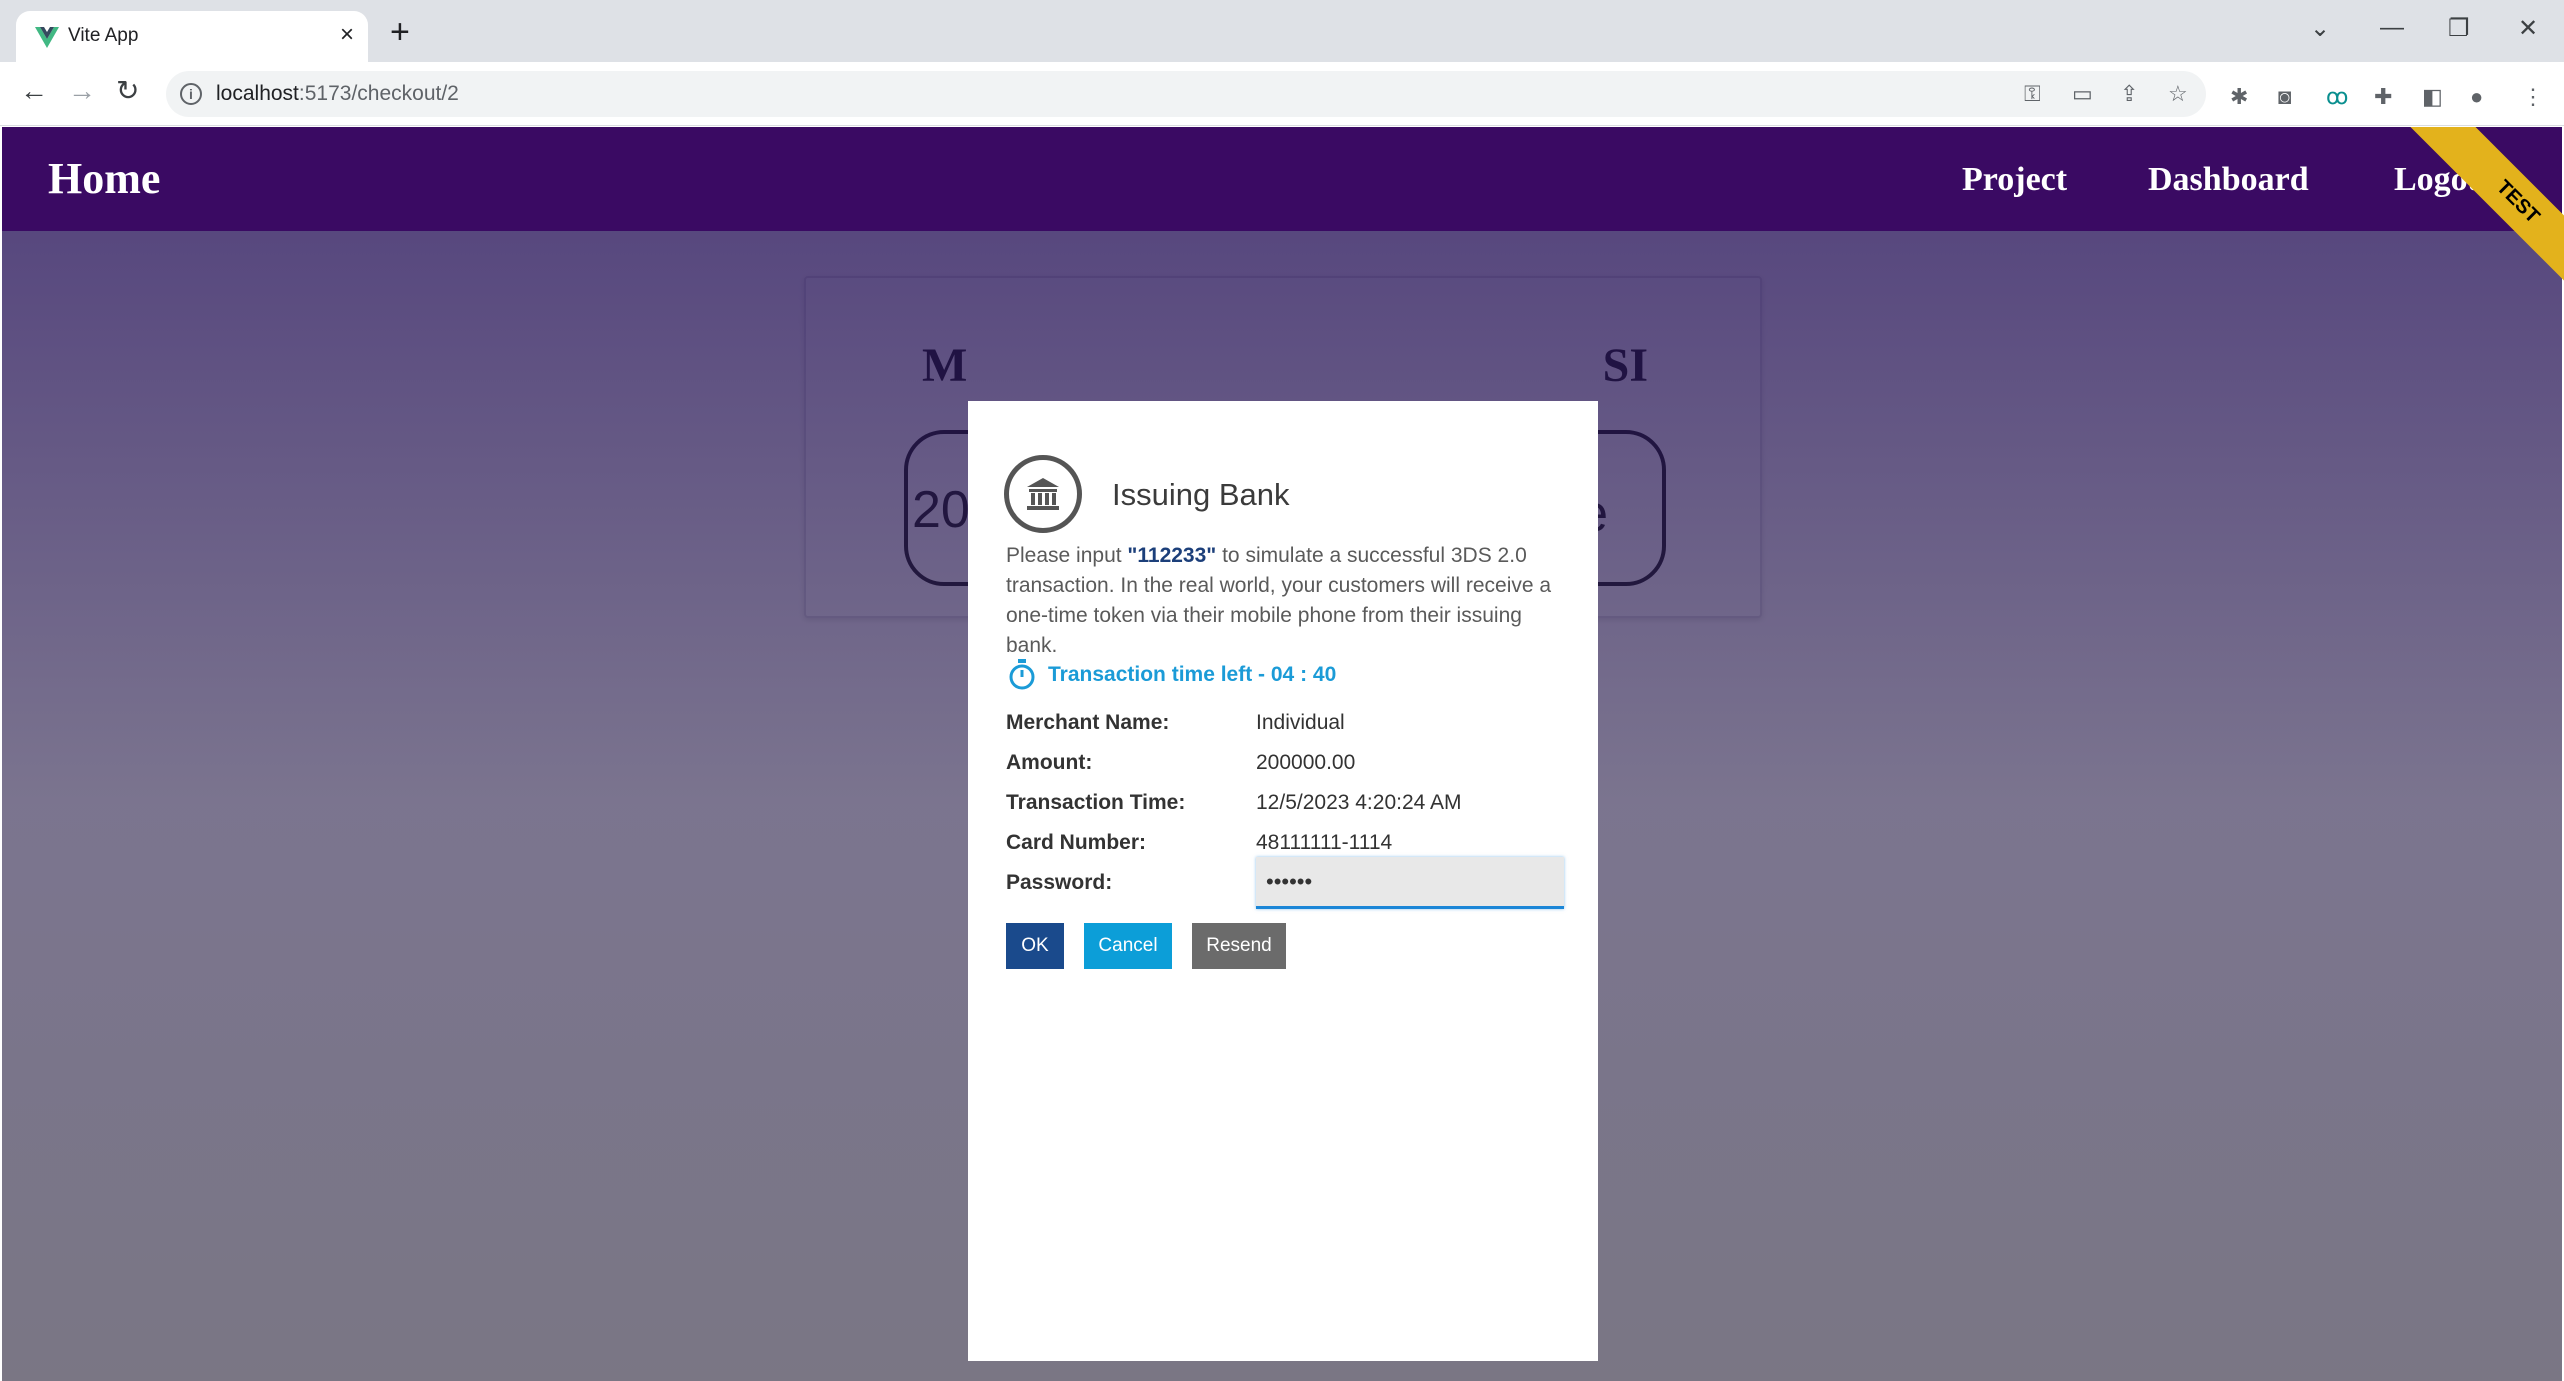 Image resolution: width=2564 pixels, height=1381 pixels. Describe the element at coordinates (1186, 94) in the screenshot. I see `address-bar: i localhost:5173/checkout/2 ⚿ ▭ ⇪ ☆` at that location.